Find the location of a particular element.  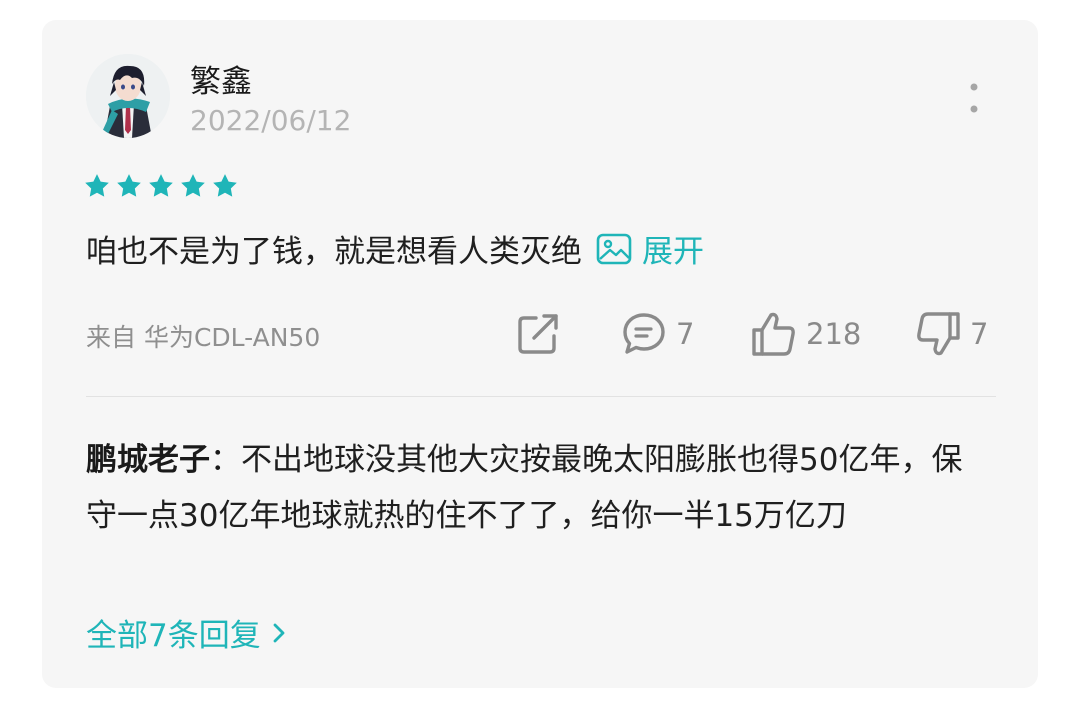

all-replies-link: 全部7条回复 is located at coordinates (187, 632).